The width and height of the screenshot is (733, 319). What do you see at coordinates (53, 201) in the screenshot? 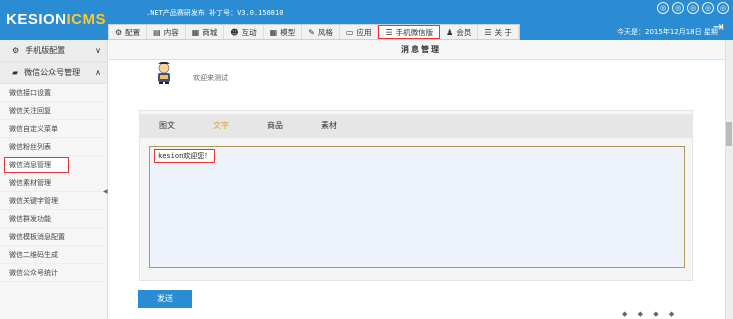
I see `sidebar-item: 微信关键字管理` at bounding box center [53, 201].